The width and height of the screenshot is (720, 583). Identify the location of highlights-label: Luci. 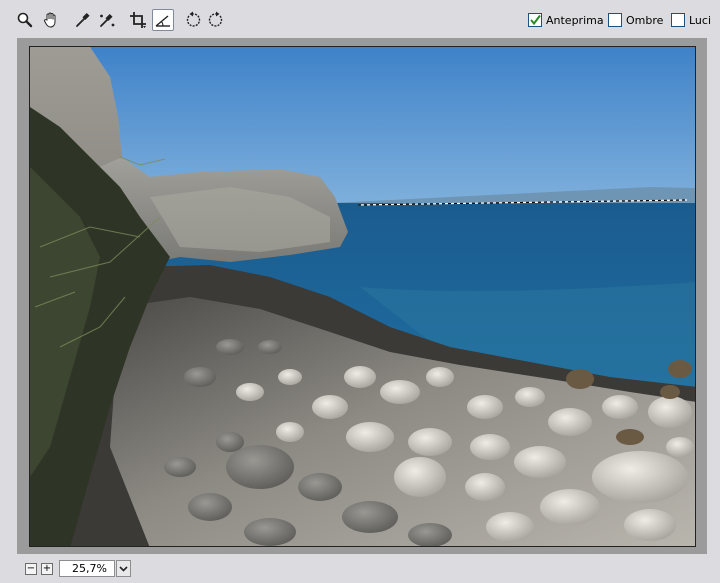
(700, 20).